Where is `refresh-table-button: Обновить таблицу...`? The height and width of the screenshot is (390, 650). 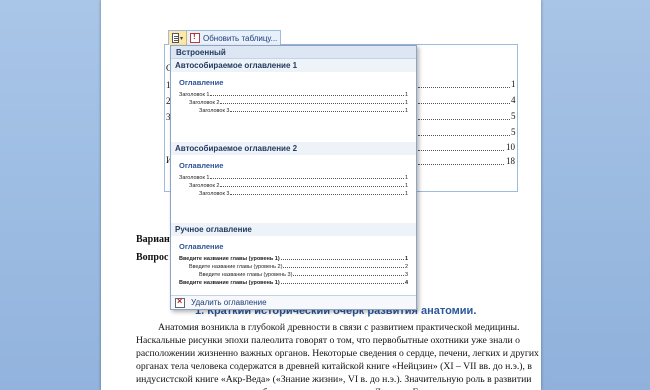 refresh-table-button: Обновить таблицу... is located at coordinates (233, 38).